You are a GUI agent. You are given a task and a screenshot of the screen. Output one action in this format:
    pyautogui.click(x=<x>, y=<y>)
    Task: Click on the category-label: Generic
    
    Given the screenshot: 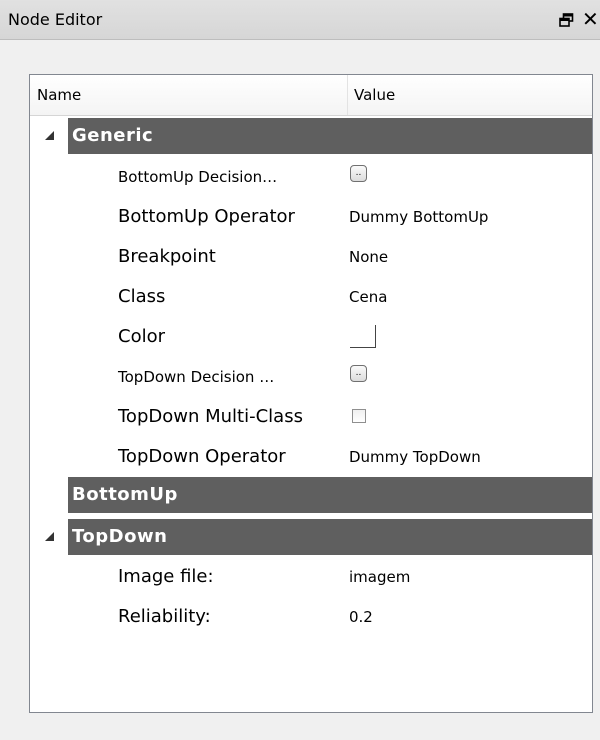 What is the action you would take?
    pyautogui.click(x=113, y=135)
    